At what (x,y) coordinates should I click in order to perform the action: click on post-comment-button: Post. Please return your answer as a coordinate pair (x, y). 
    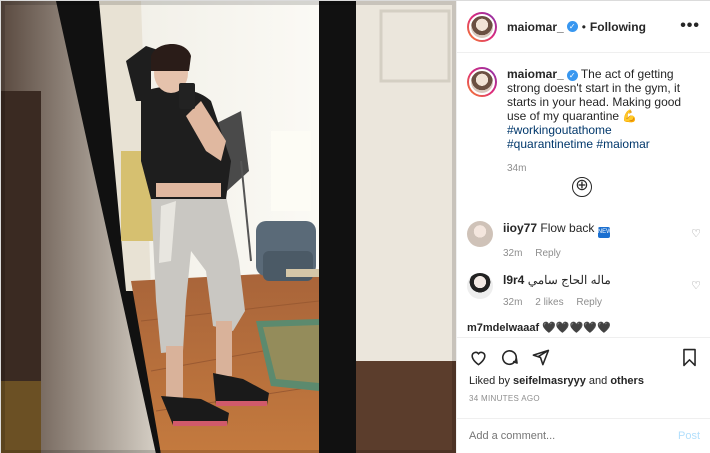
    Looking at the image, I should click on (689, 436).